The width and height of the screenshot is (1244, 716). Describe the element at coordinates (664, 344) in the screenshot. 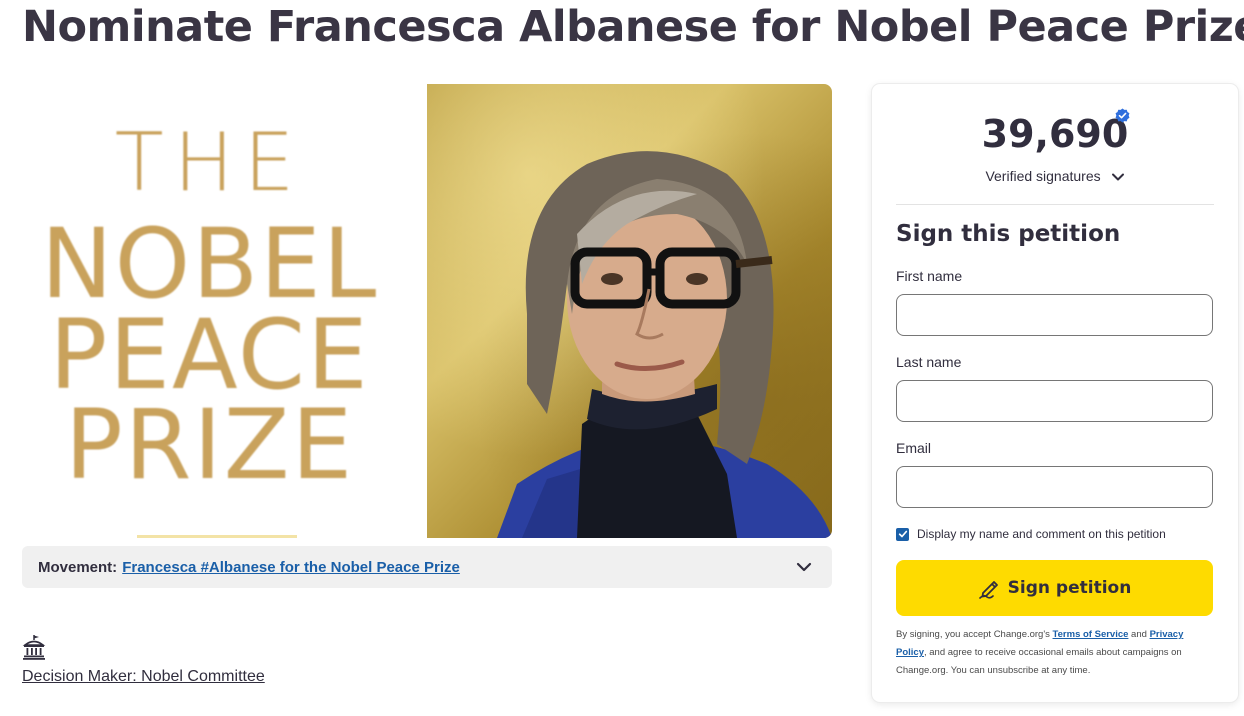

I see `portrait-illustration` at that location.